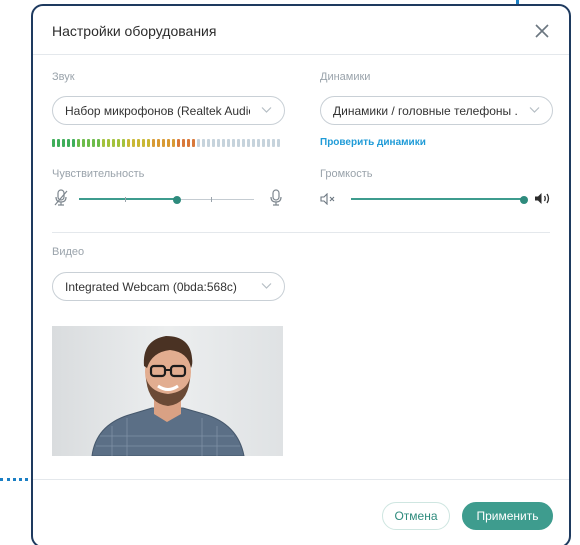 The width and height of the screenshot is (580, 545). What do you see at coordinates (542, 198) in the screenshot?
I see `volume-icon` at bounding box center [542, 198].